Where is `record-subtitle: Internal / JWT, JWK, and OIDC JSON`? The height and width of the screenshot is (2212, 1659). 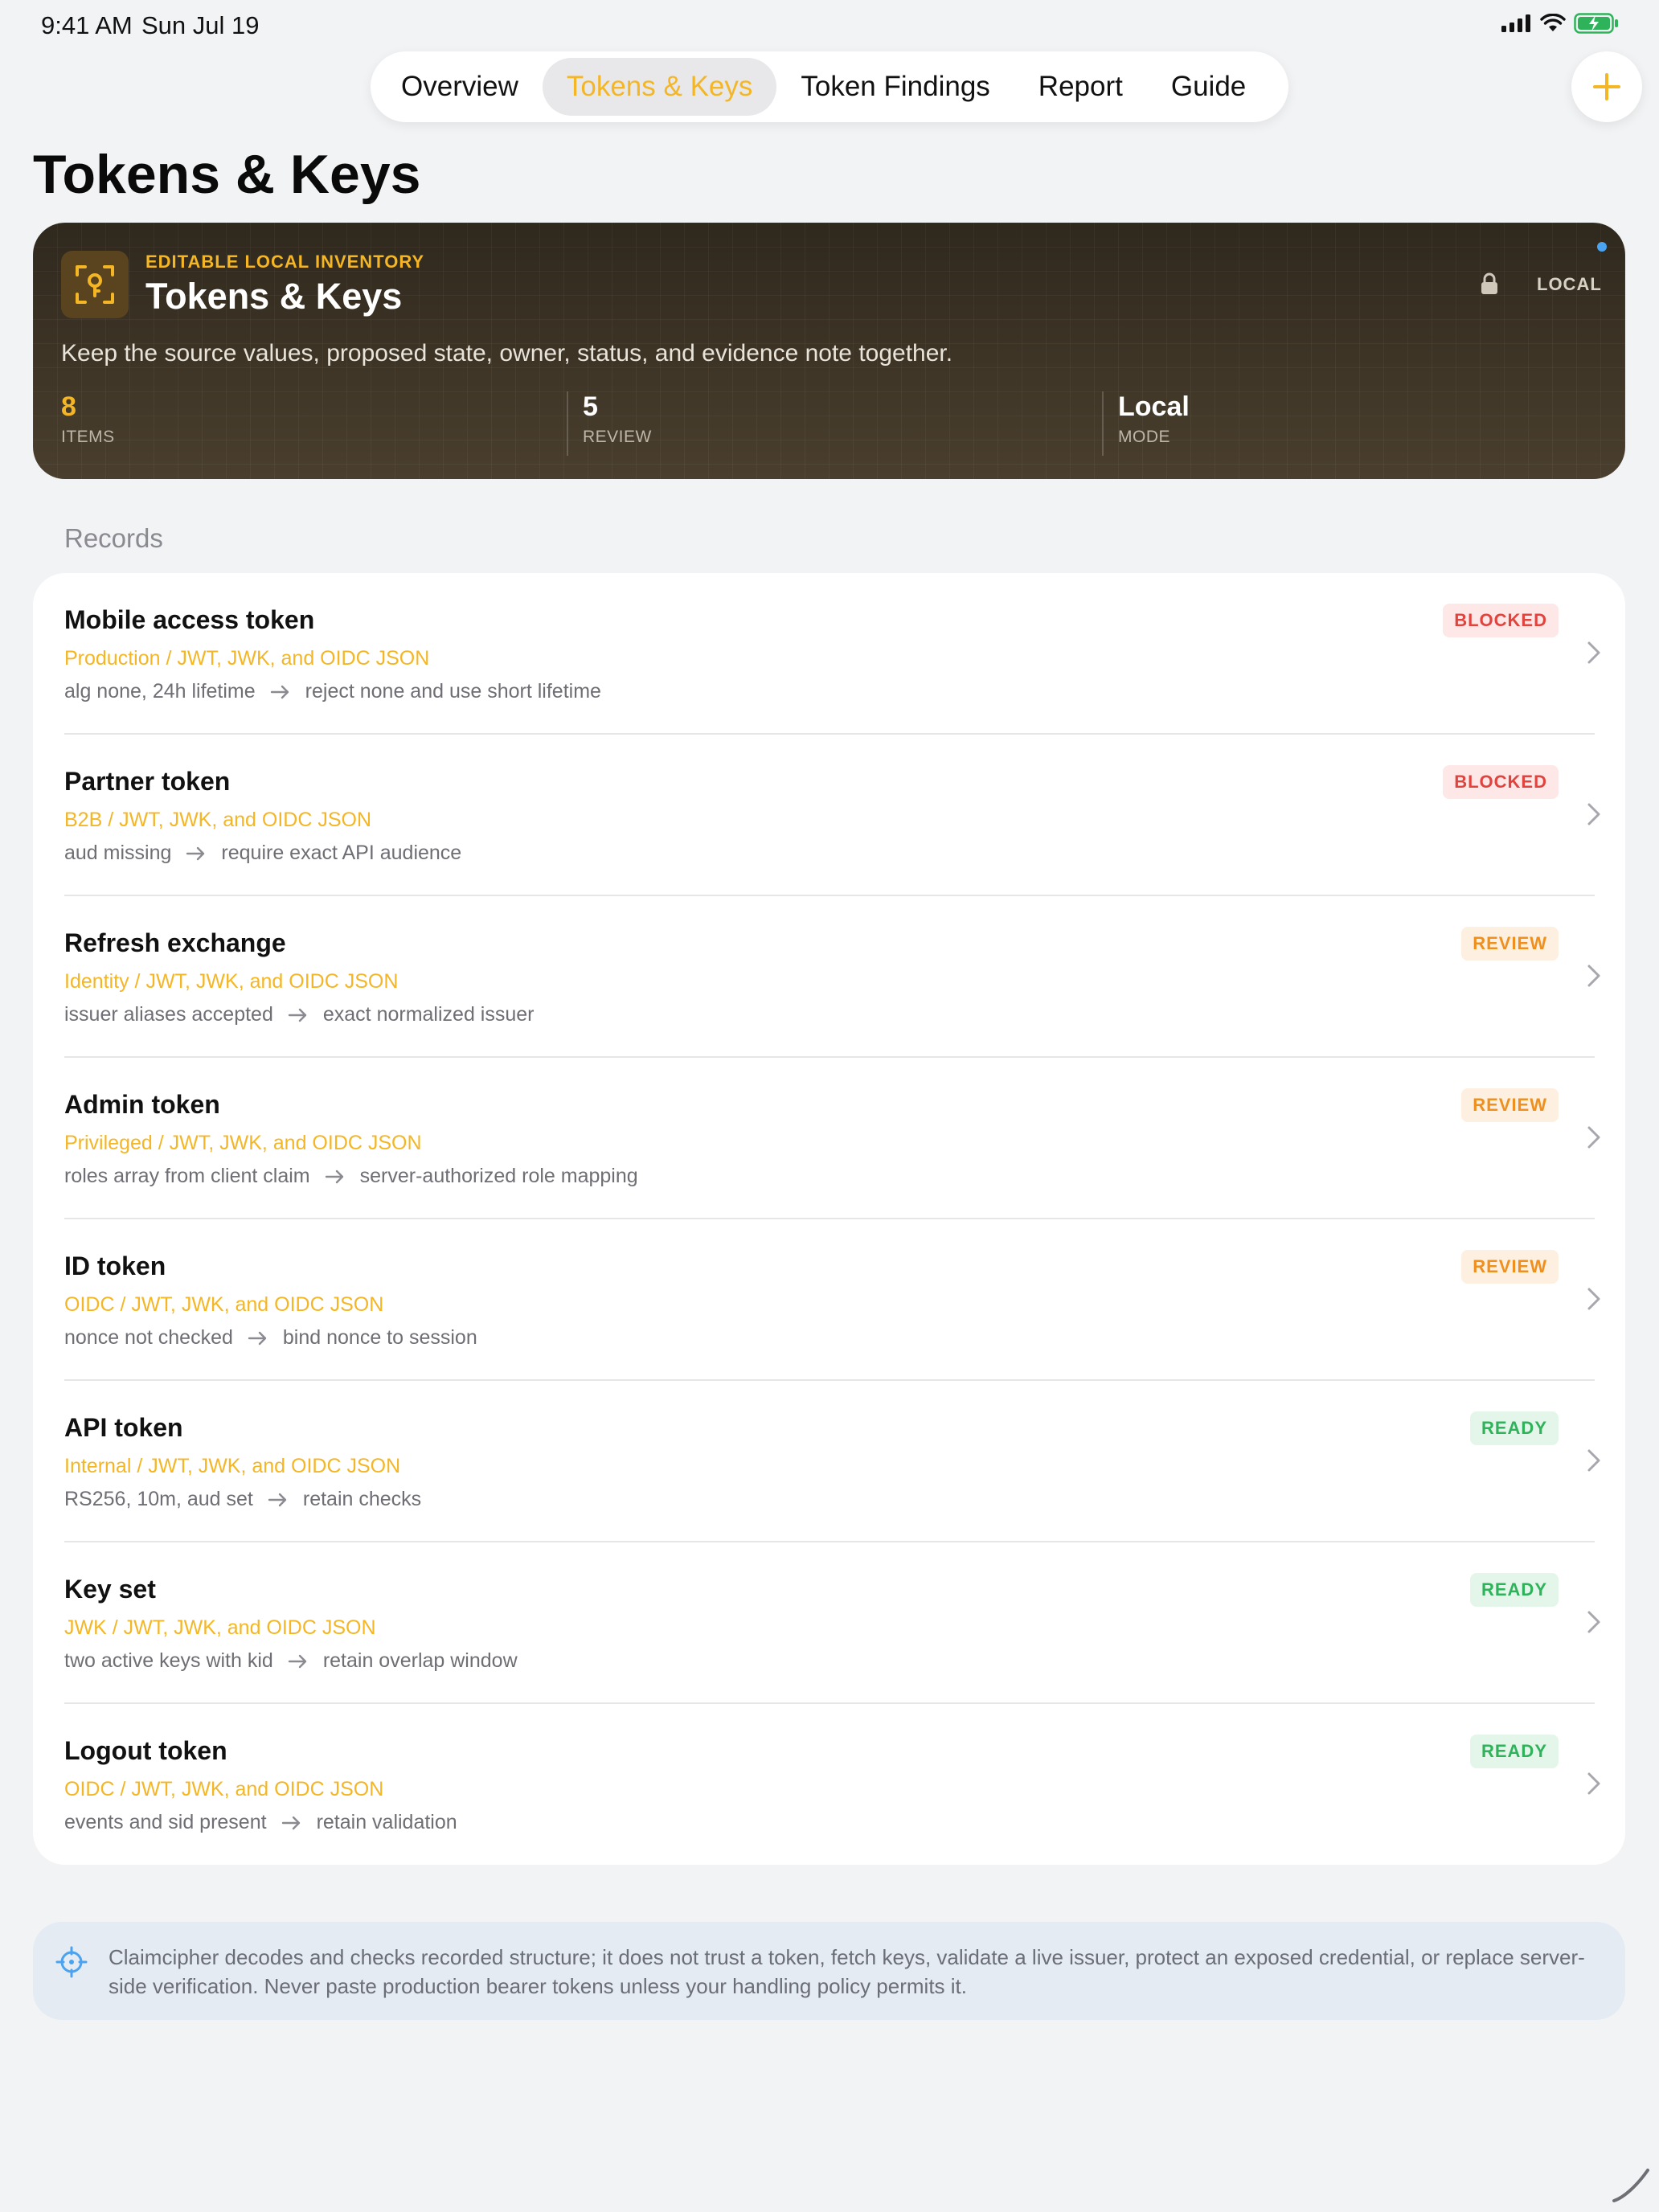 record-subtitle: Internal / JWT, JWK, and OIDC JSON is located at coordinates (232, 1466).